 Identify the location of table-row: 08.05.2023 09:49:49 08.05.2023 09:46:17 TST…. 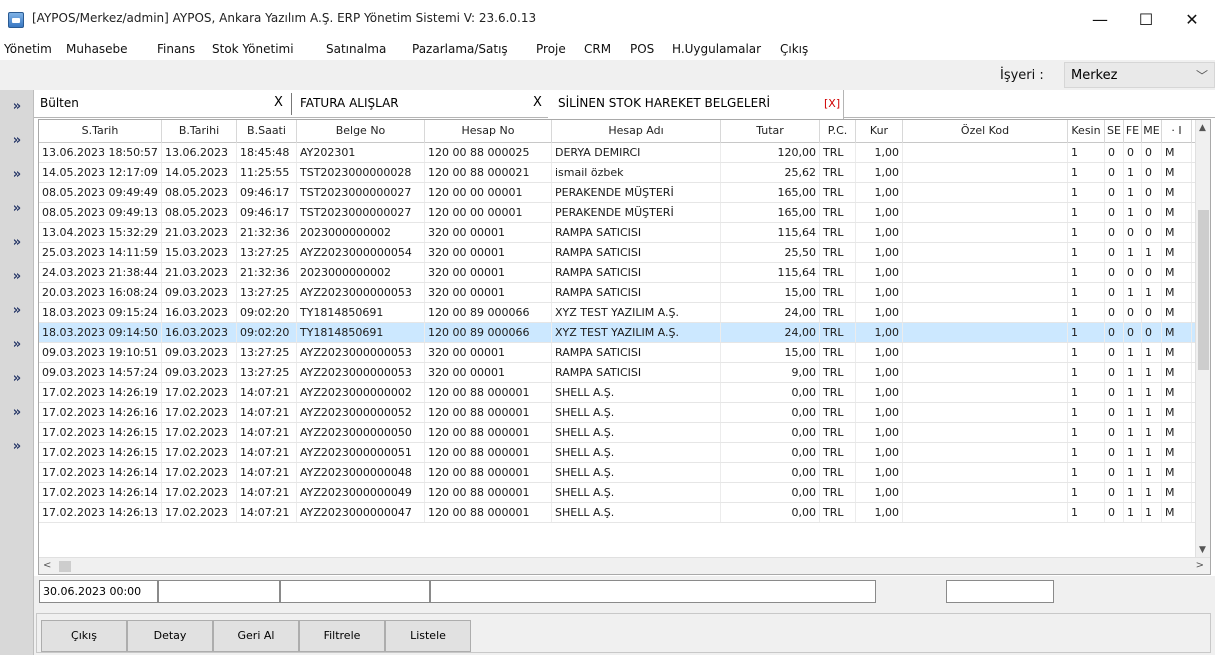
(617, 193).